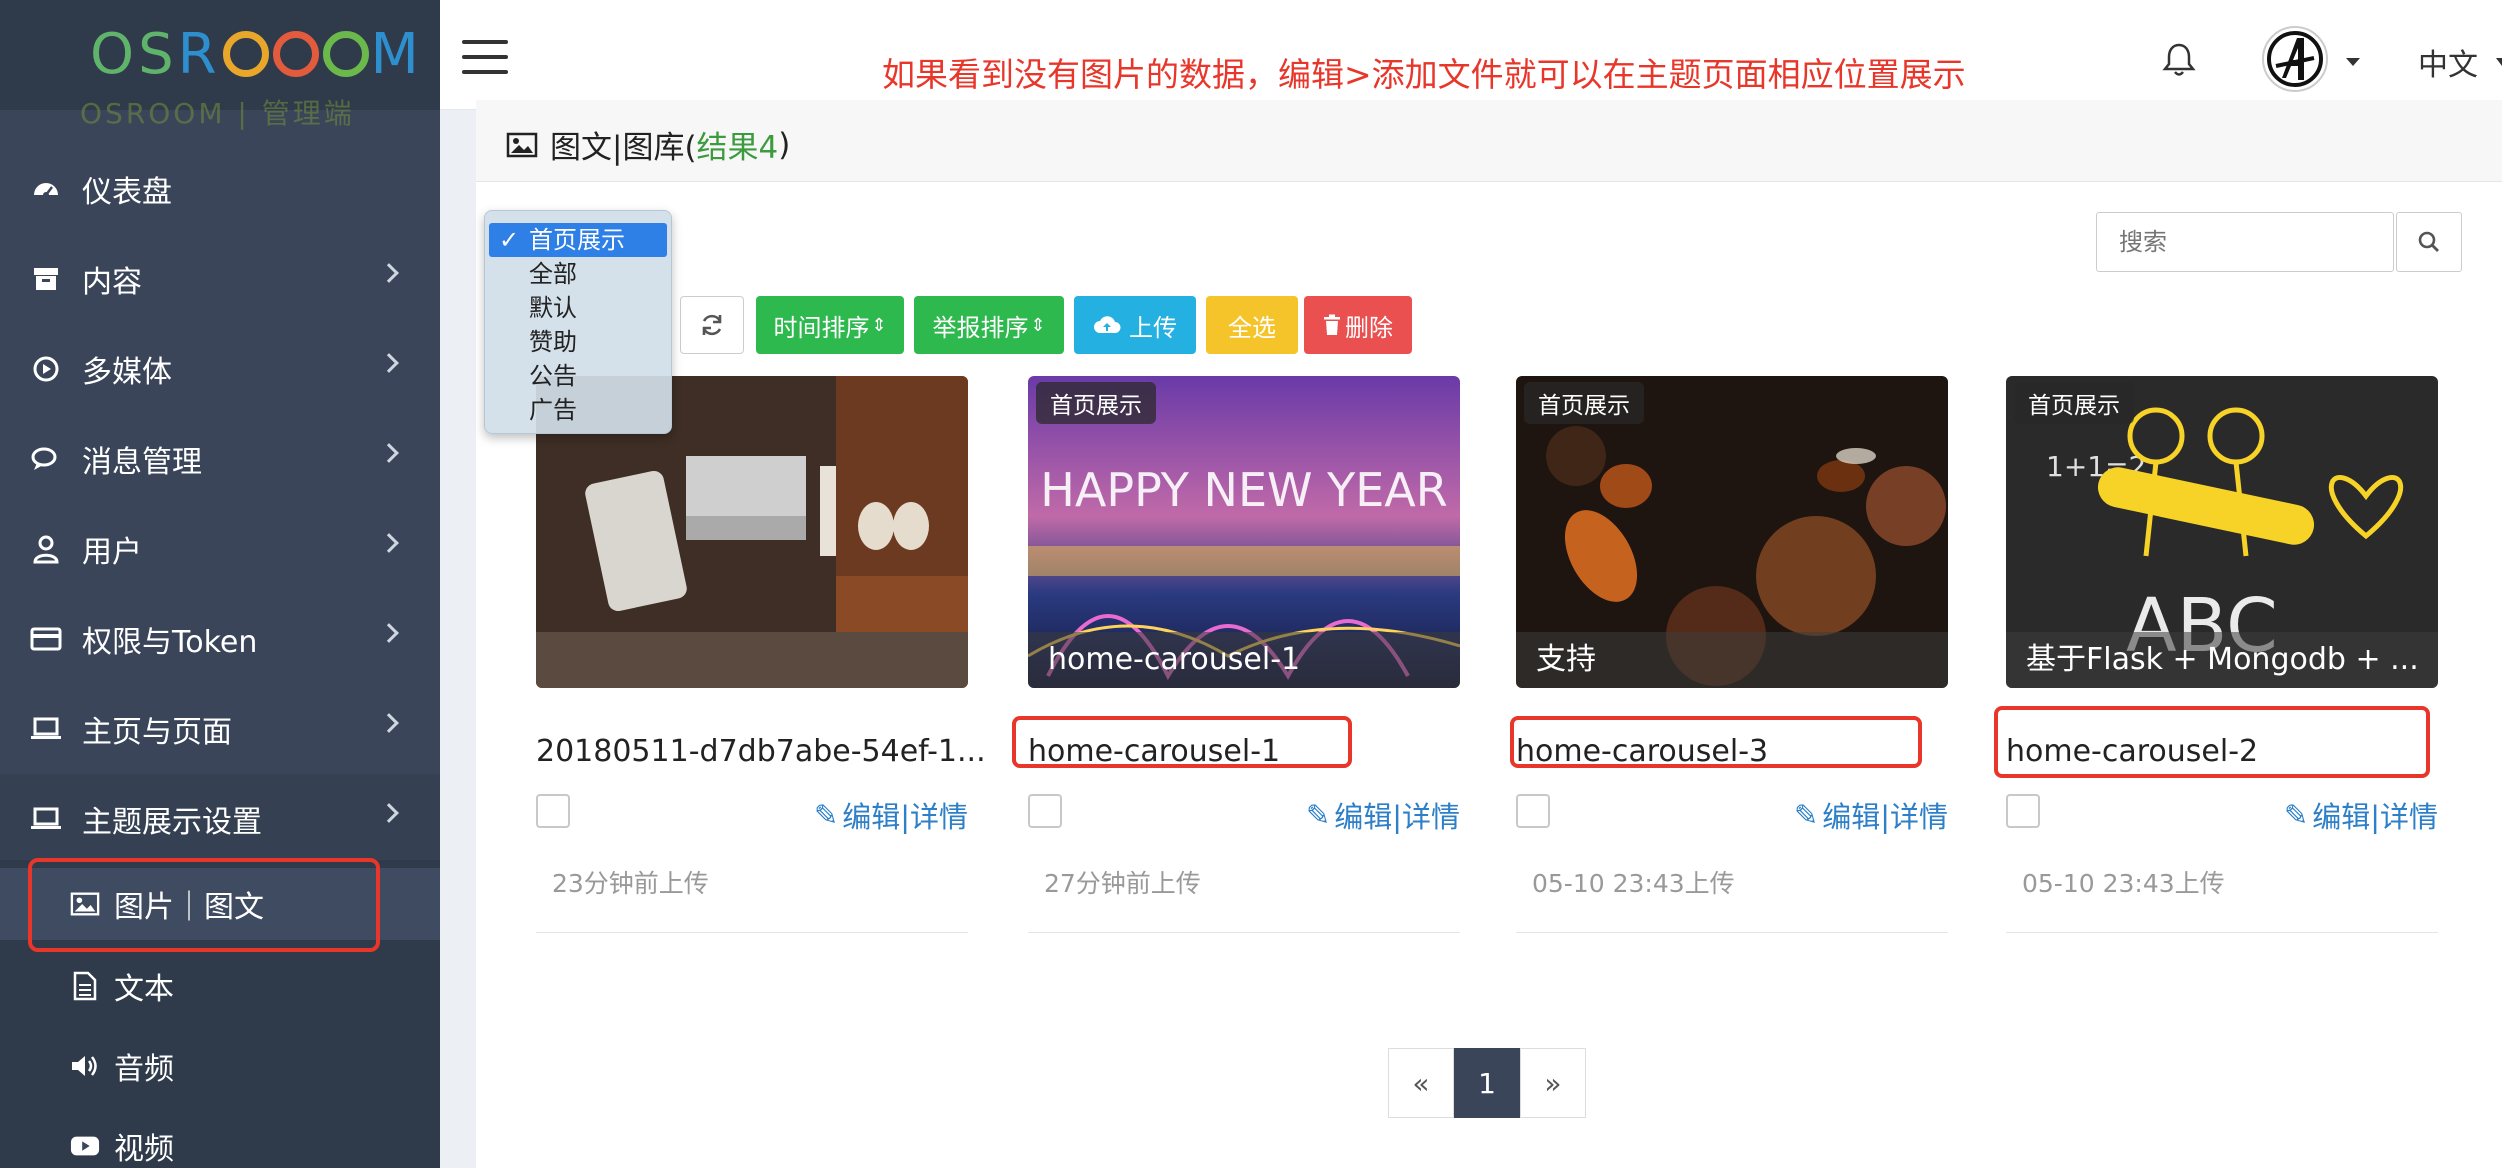 The image size is (2502, 1168). I want to click on sidebar-item-content: 内容, so click(220, 279).